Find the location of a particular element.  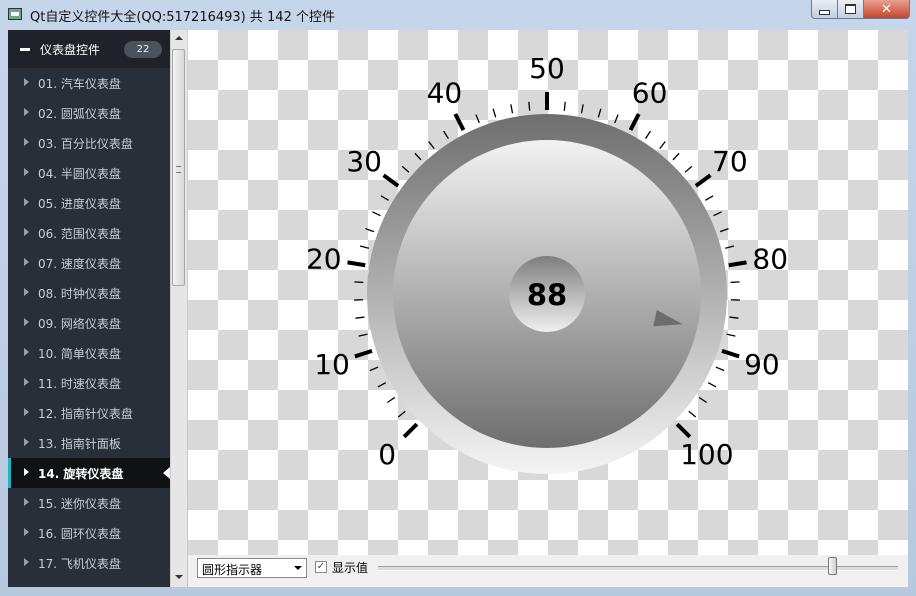

sidebar-group-label: 仪表盘控件 is located at coordinates (70, 50).